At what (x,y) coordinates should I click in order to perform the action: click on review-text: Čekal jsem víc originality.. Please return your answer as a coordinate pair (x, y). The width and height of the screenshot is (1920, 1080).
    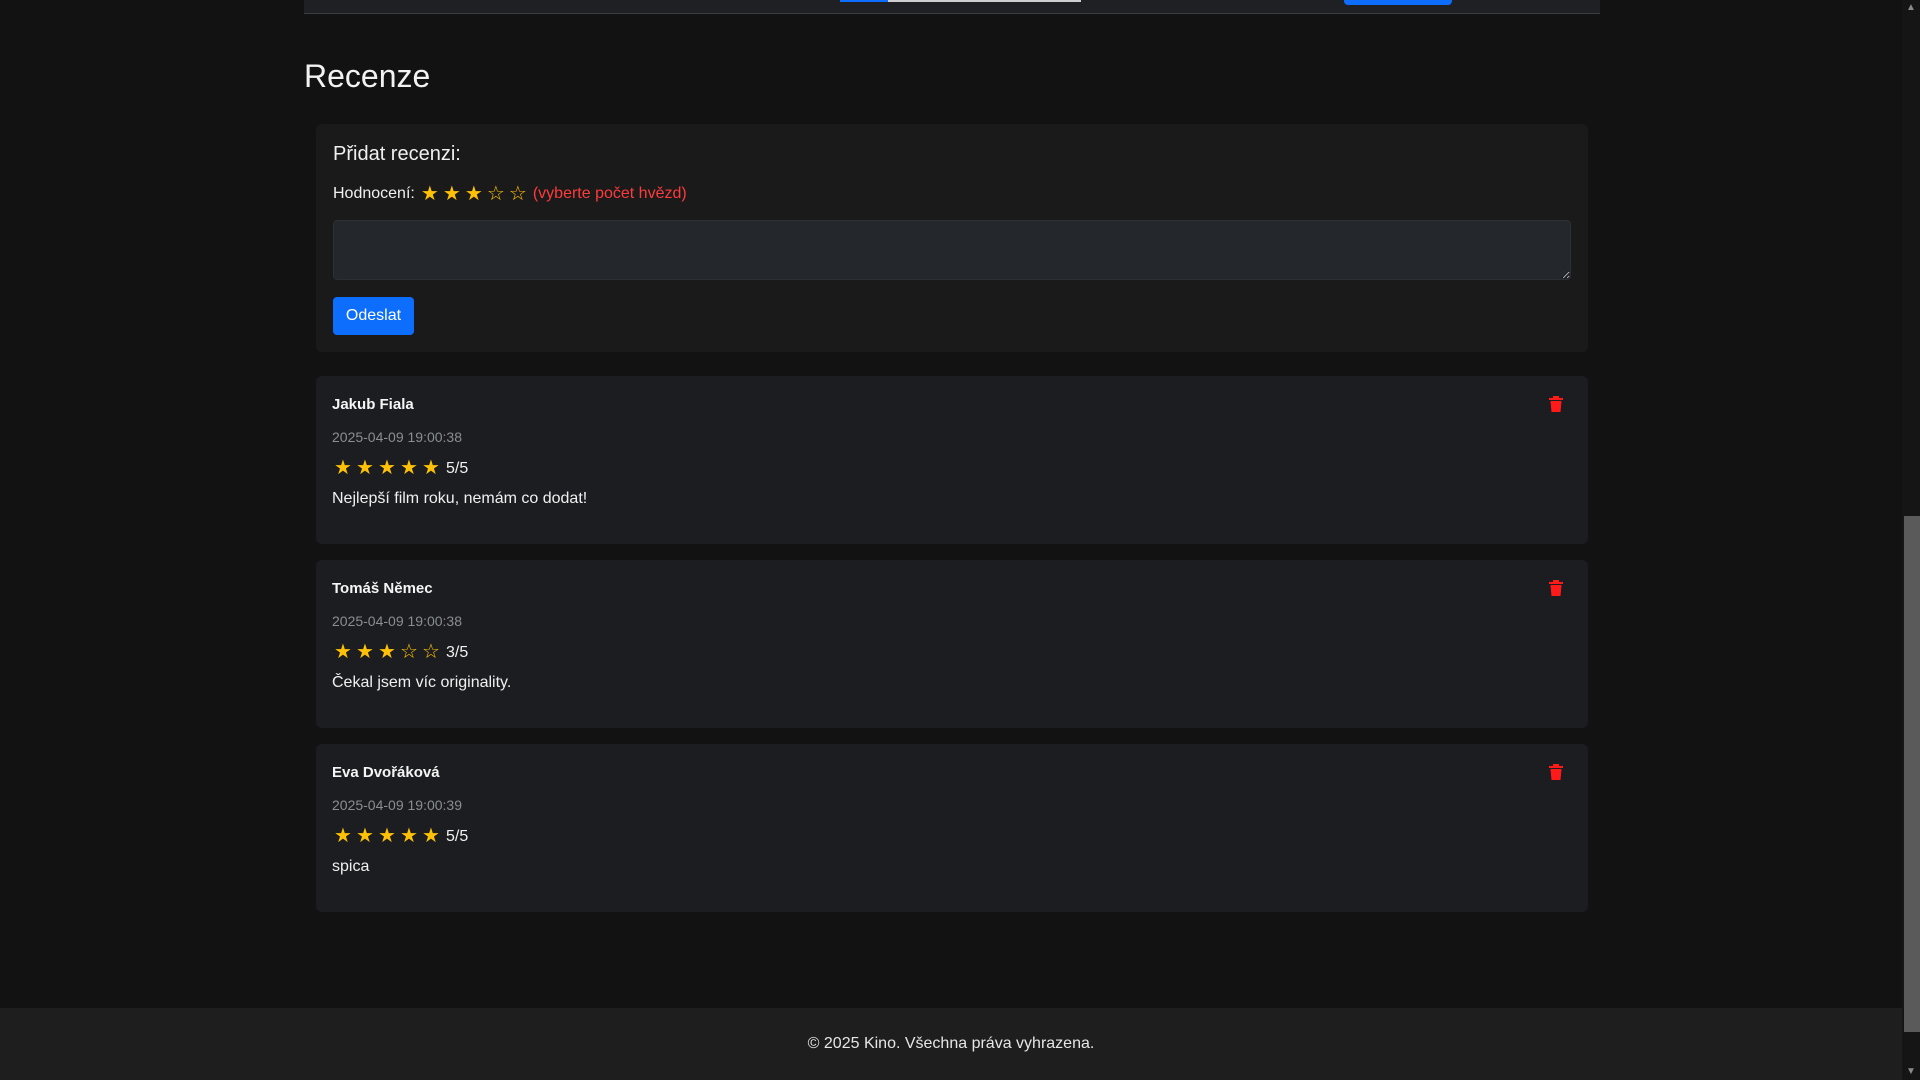
    Looking at the image, I should click on (422, 682).